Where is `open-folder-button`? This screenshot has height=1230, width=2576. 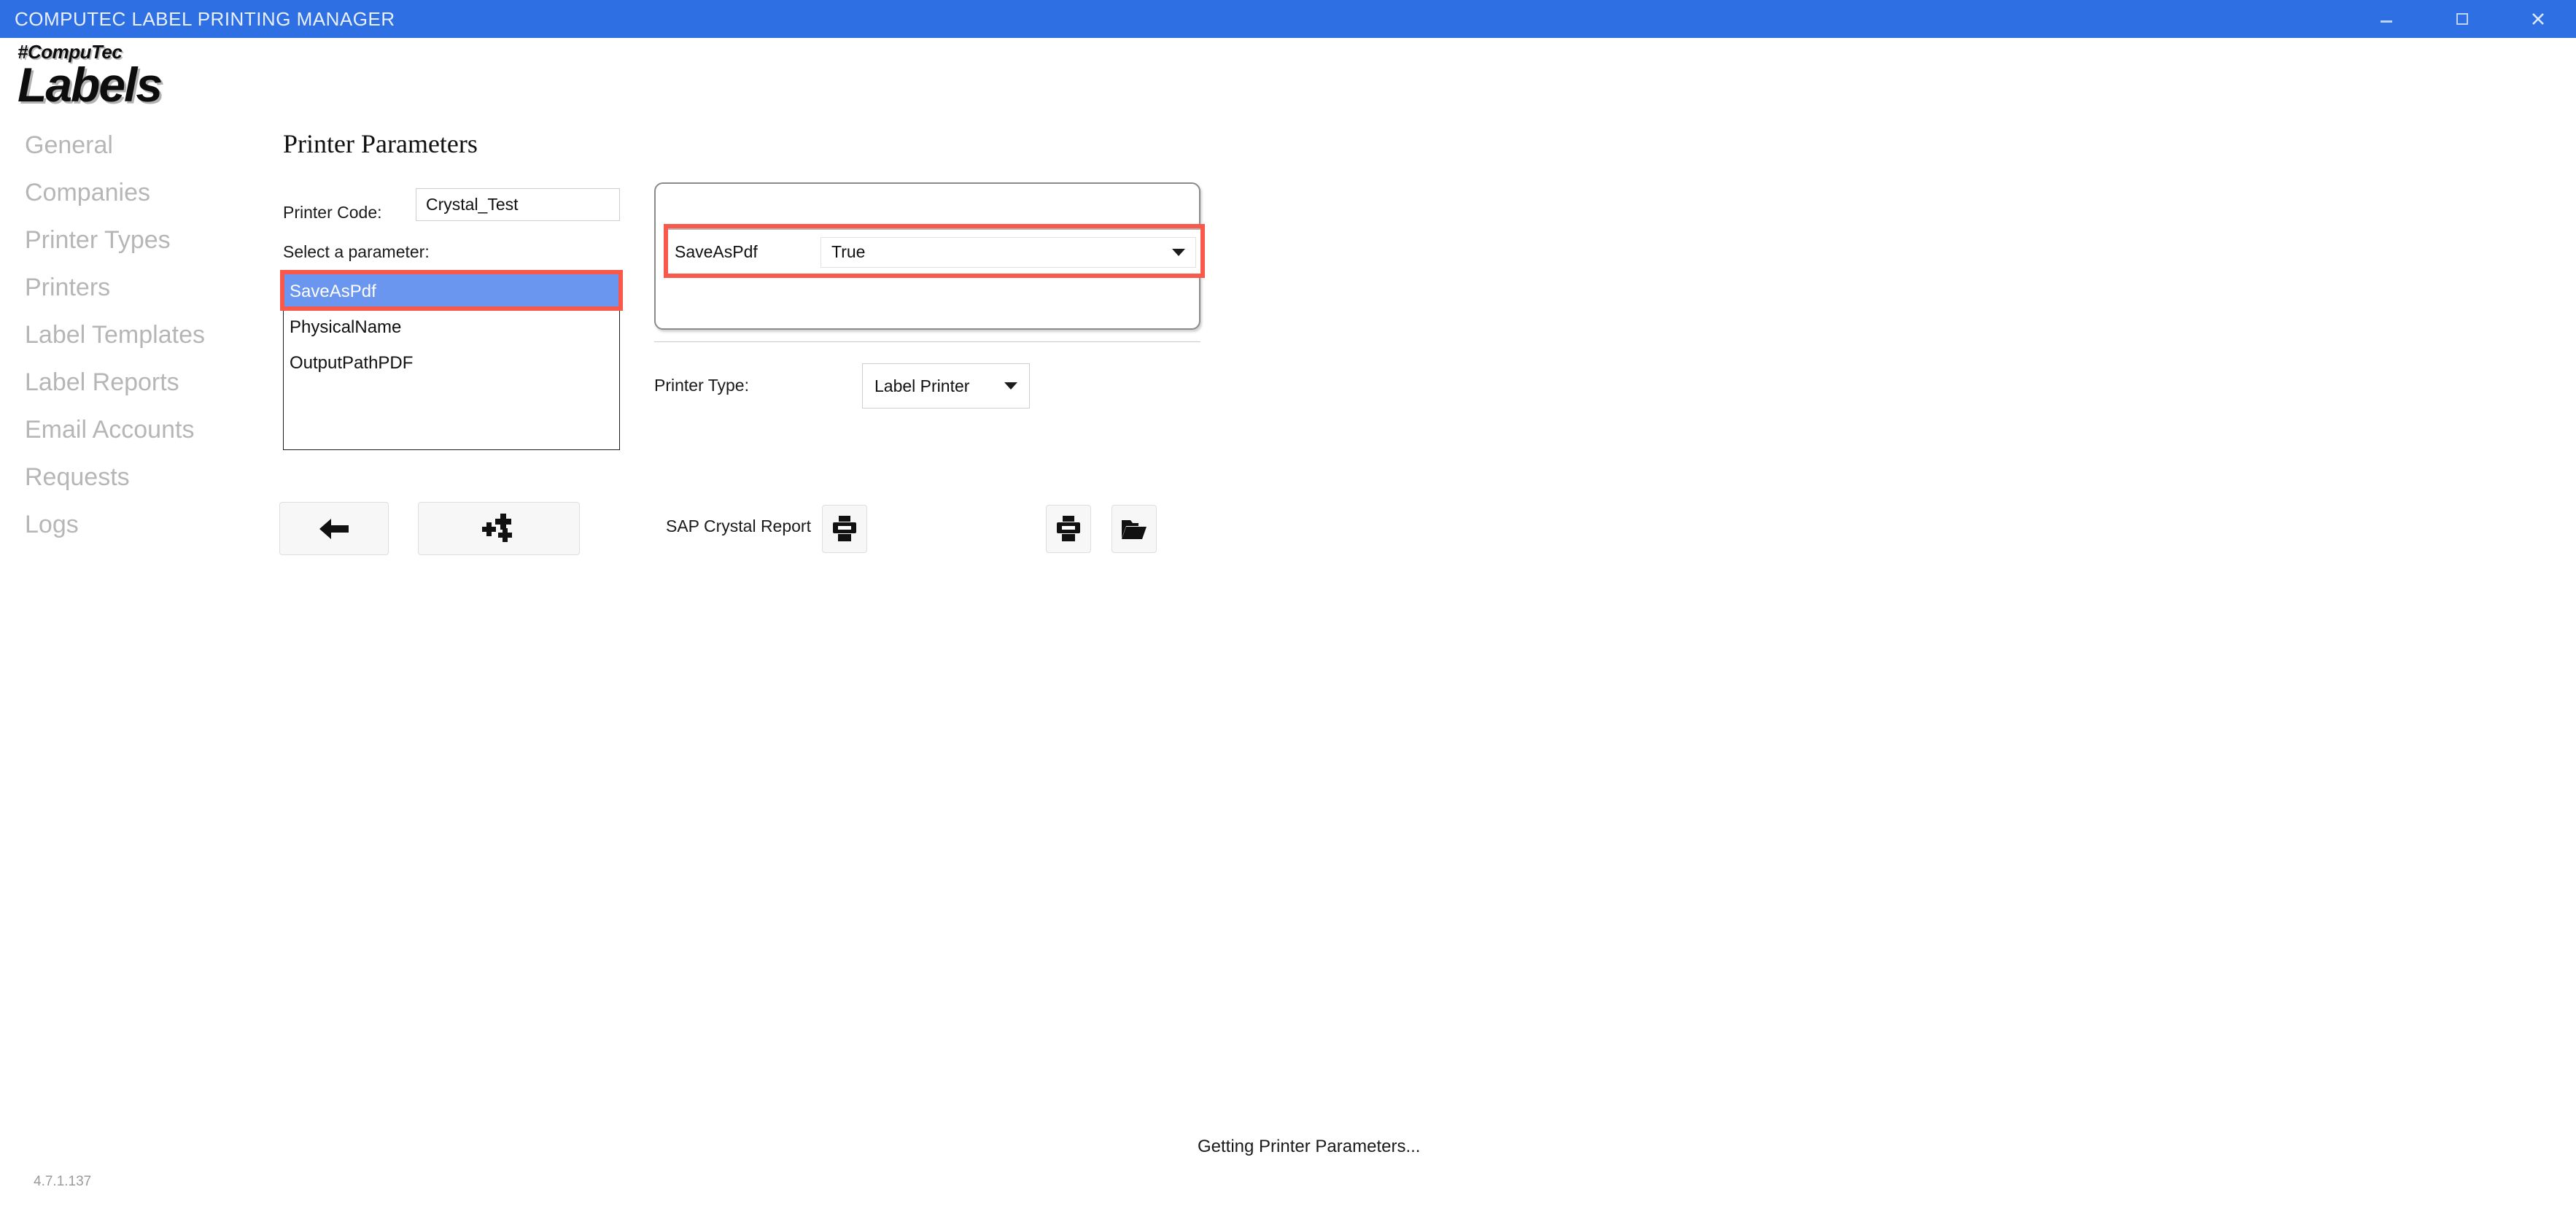
open-folder-button is located at coordinates (1134, 529).